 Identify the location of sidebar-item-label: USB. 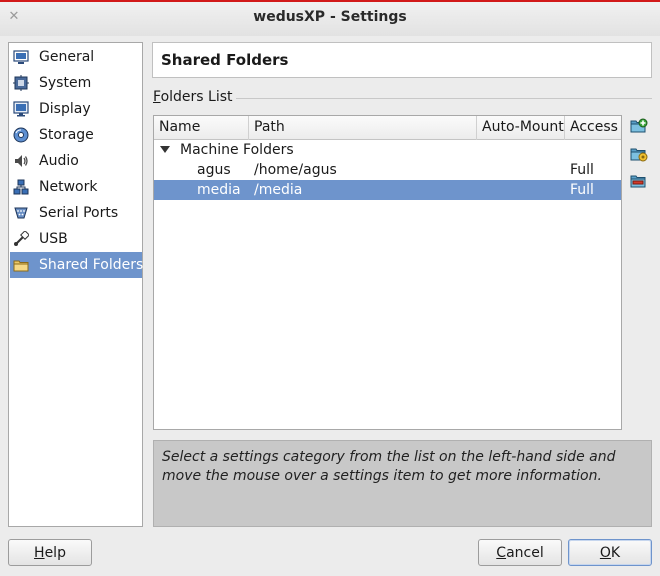
(53, 239).